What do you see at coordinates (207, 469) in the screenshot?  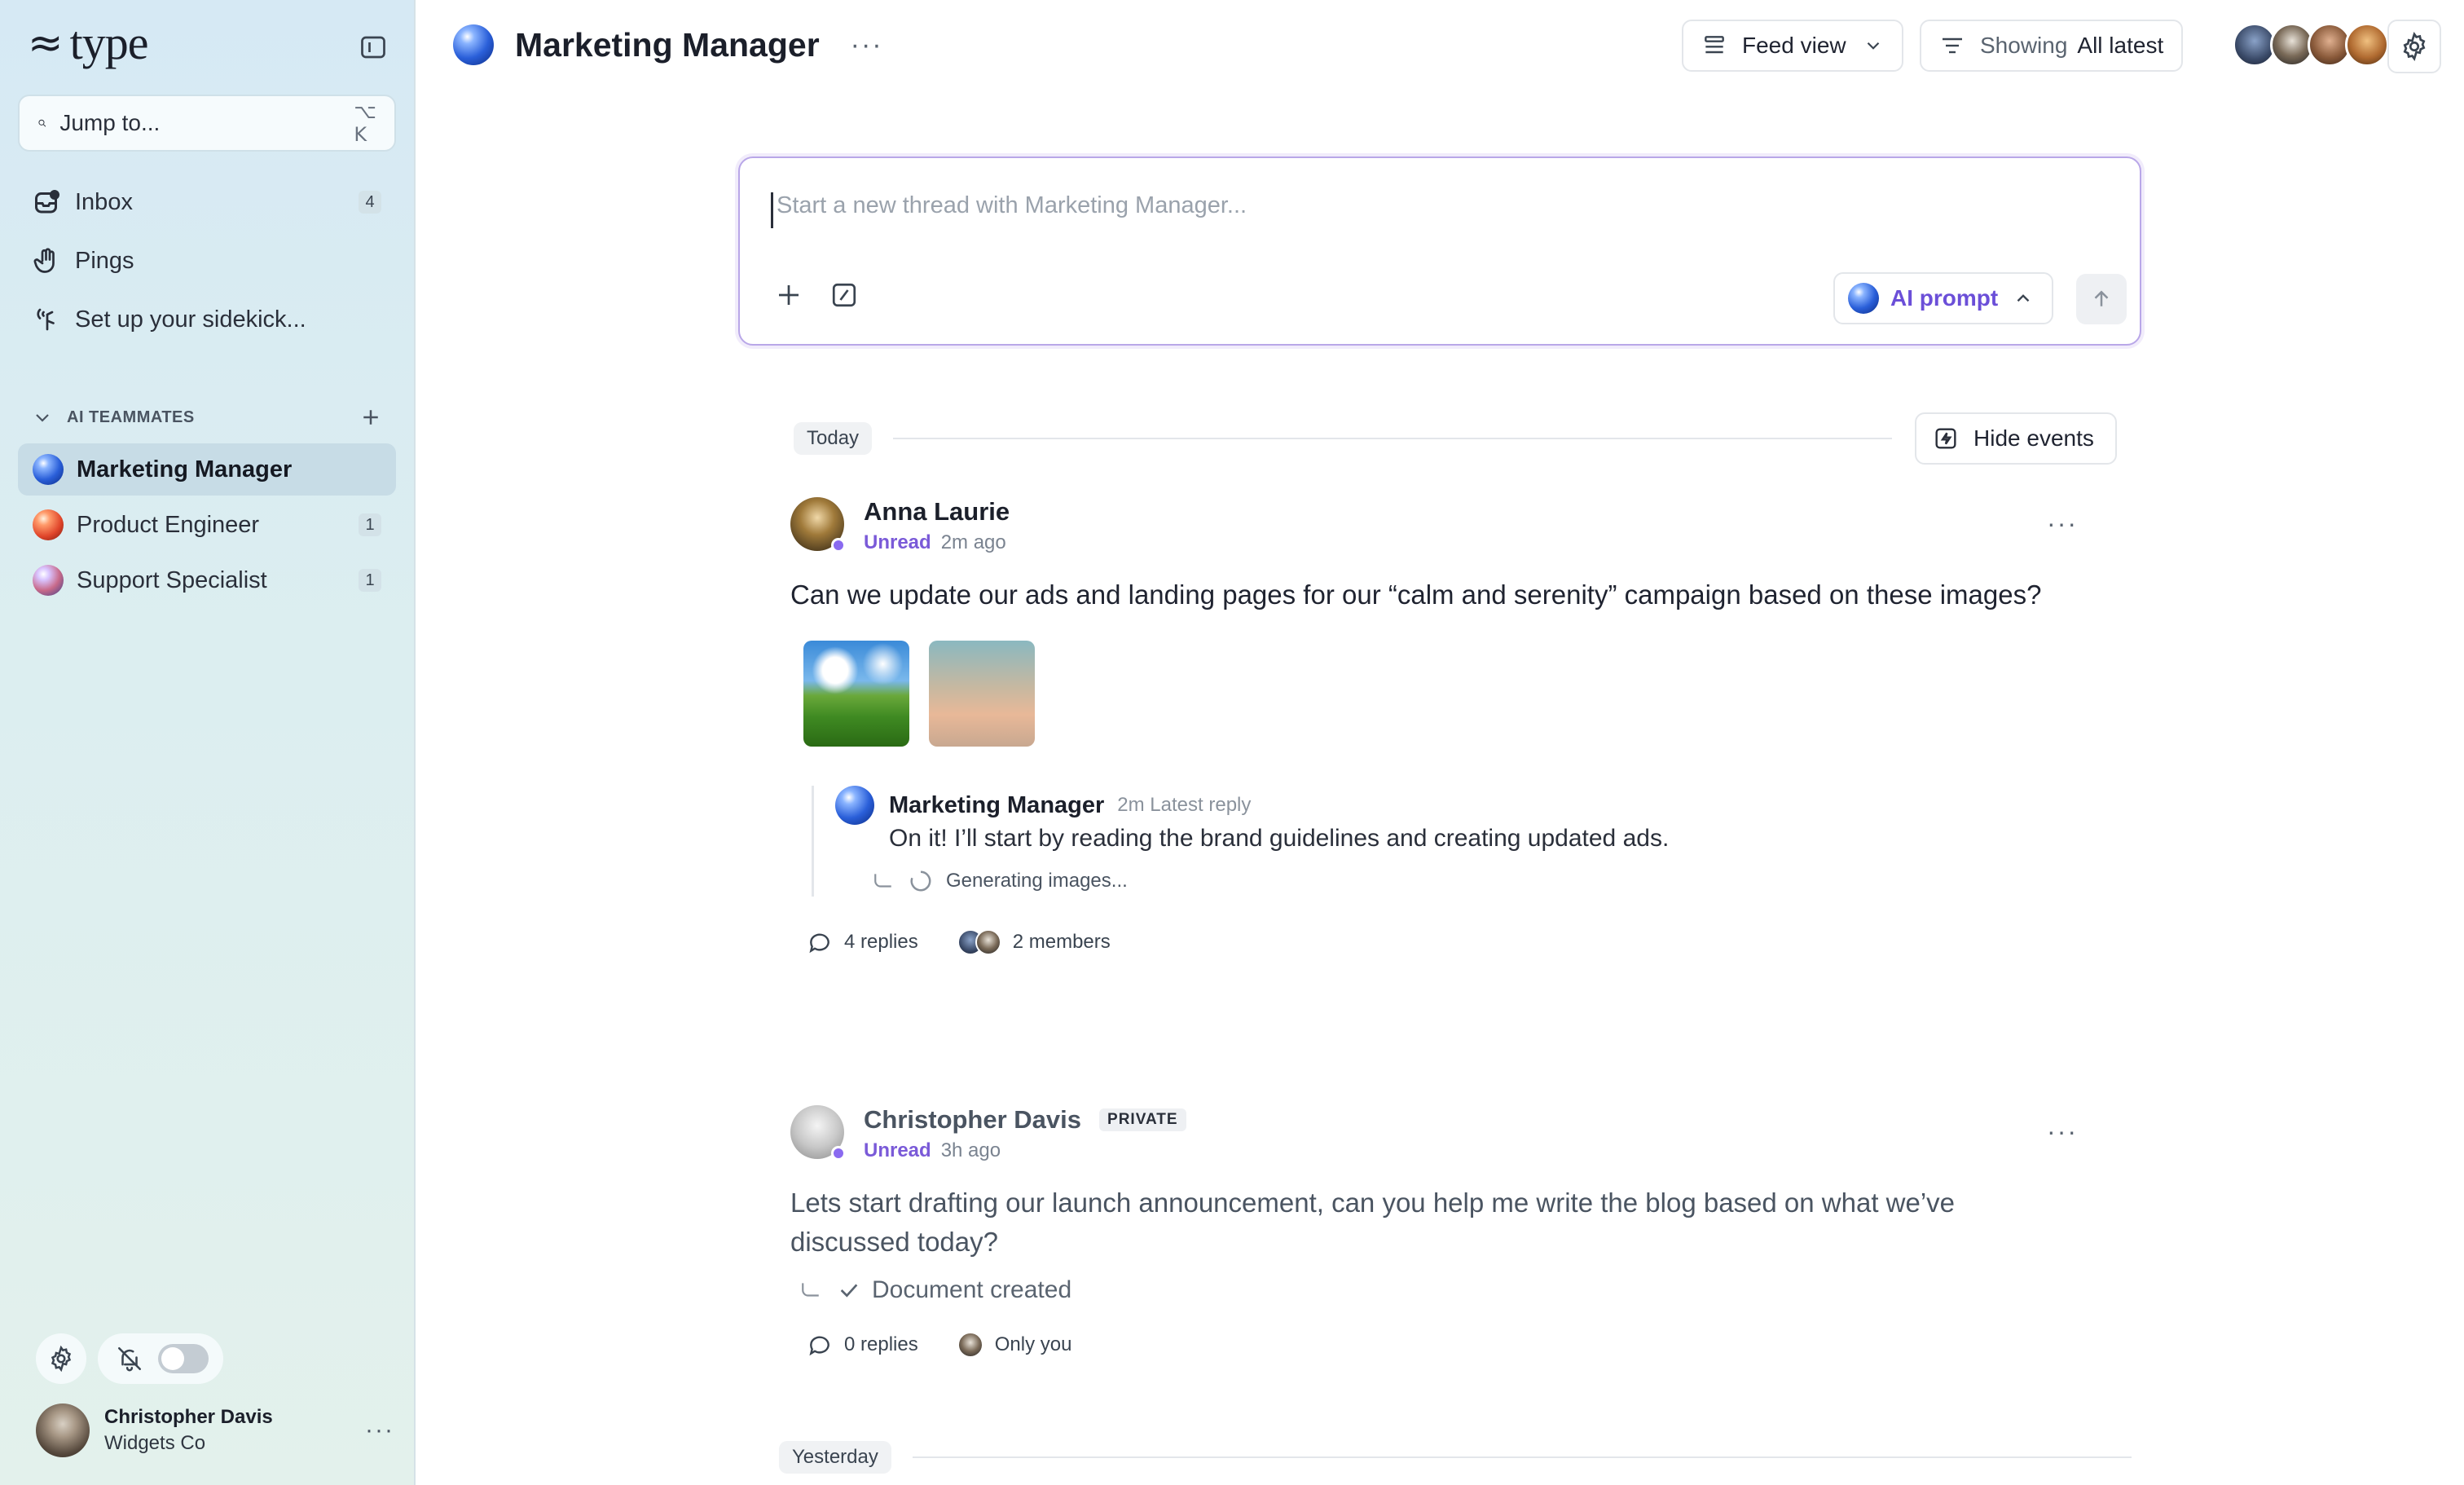 I see `sidebar-item-marketing-manager: Marketing Manager` at bounding box center [207, 469].